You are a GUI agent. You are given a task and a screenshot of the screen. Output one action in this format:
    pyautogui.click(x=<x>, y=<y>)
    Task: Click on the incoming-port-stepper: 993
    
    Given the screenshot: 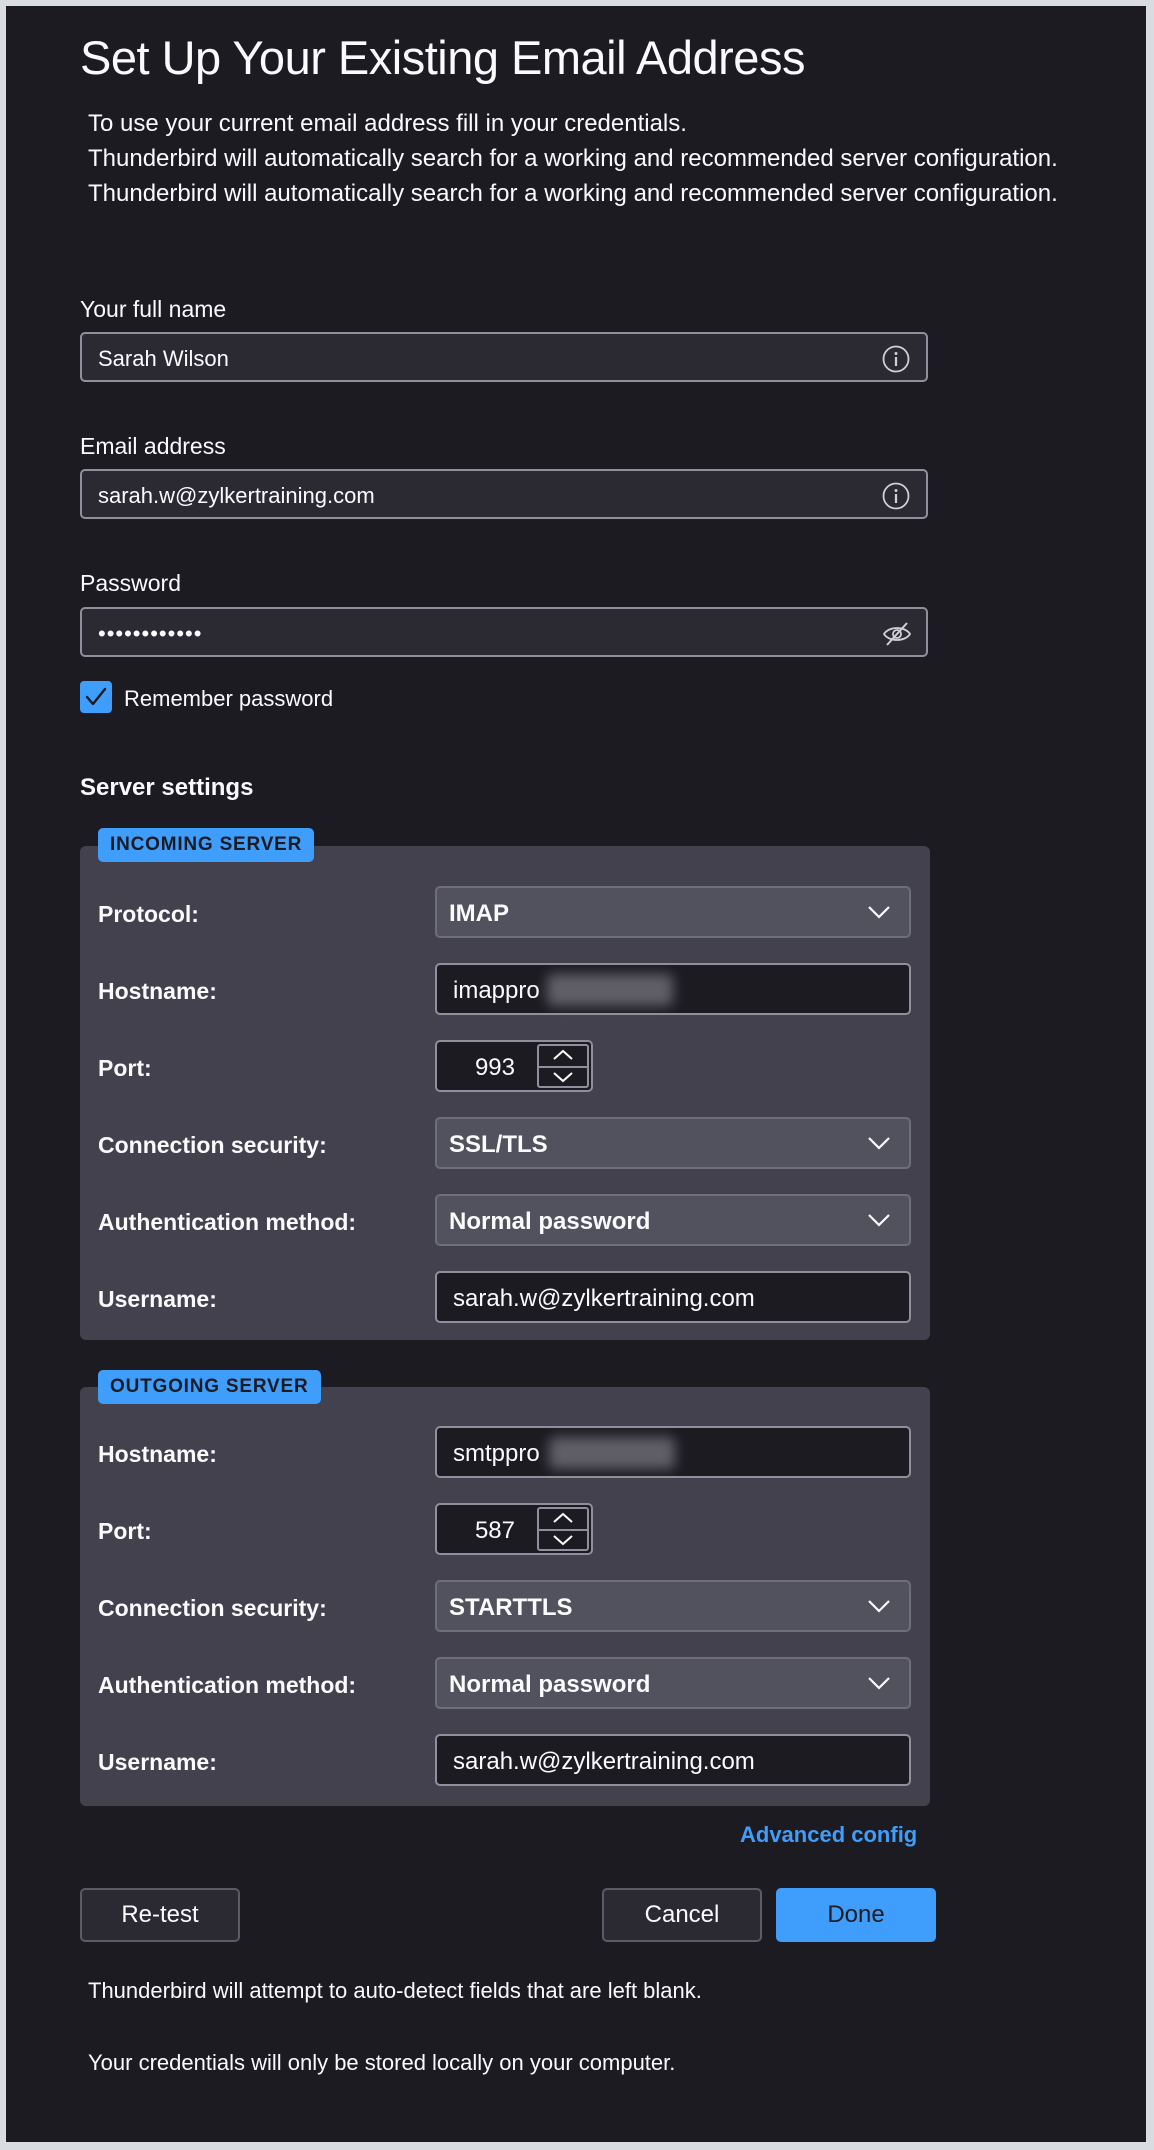 What is the action you would take?
    pyautogui.click(x=514, y=1066)
    